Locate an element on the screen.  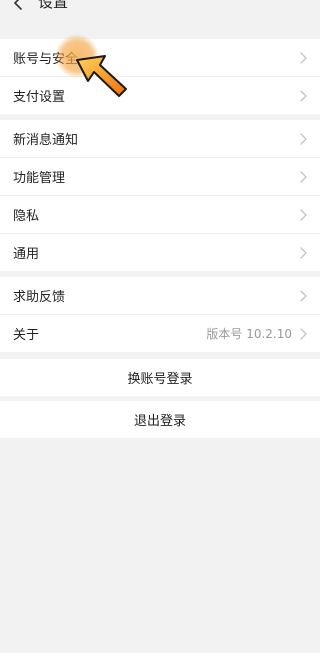
version-number: 版本号 10.2.10 is located at coordinates (249, 334).